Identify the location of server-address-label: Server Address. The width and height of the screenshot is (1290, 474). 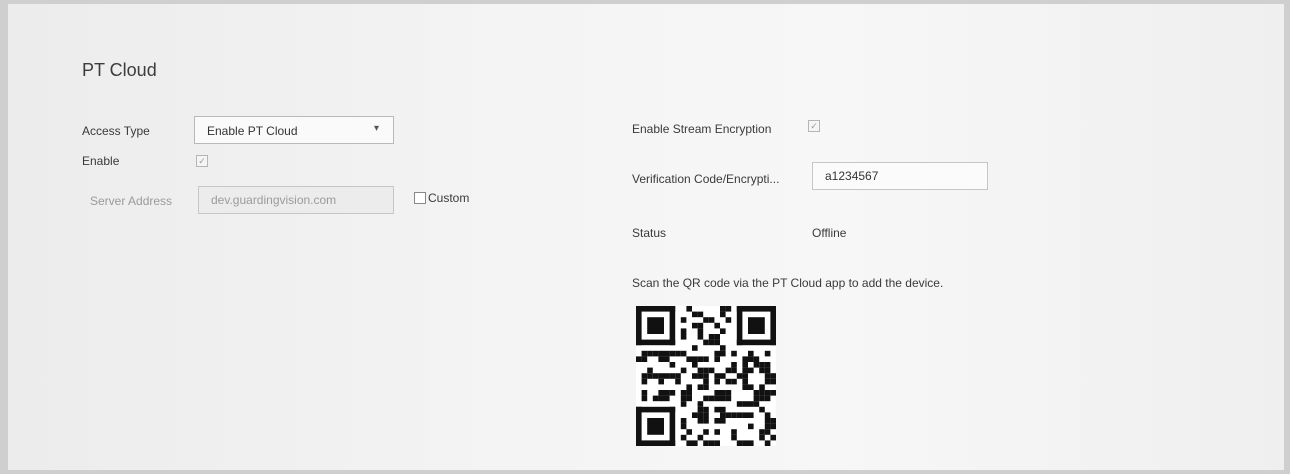
(131, 201).